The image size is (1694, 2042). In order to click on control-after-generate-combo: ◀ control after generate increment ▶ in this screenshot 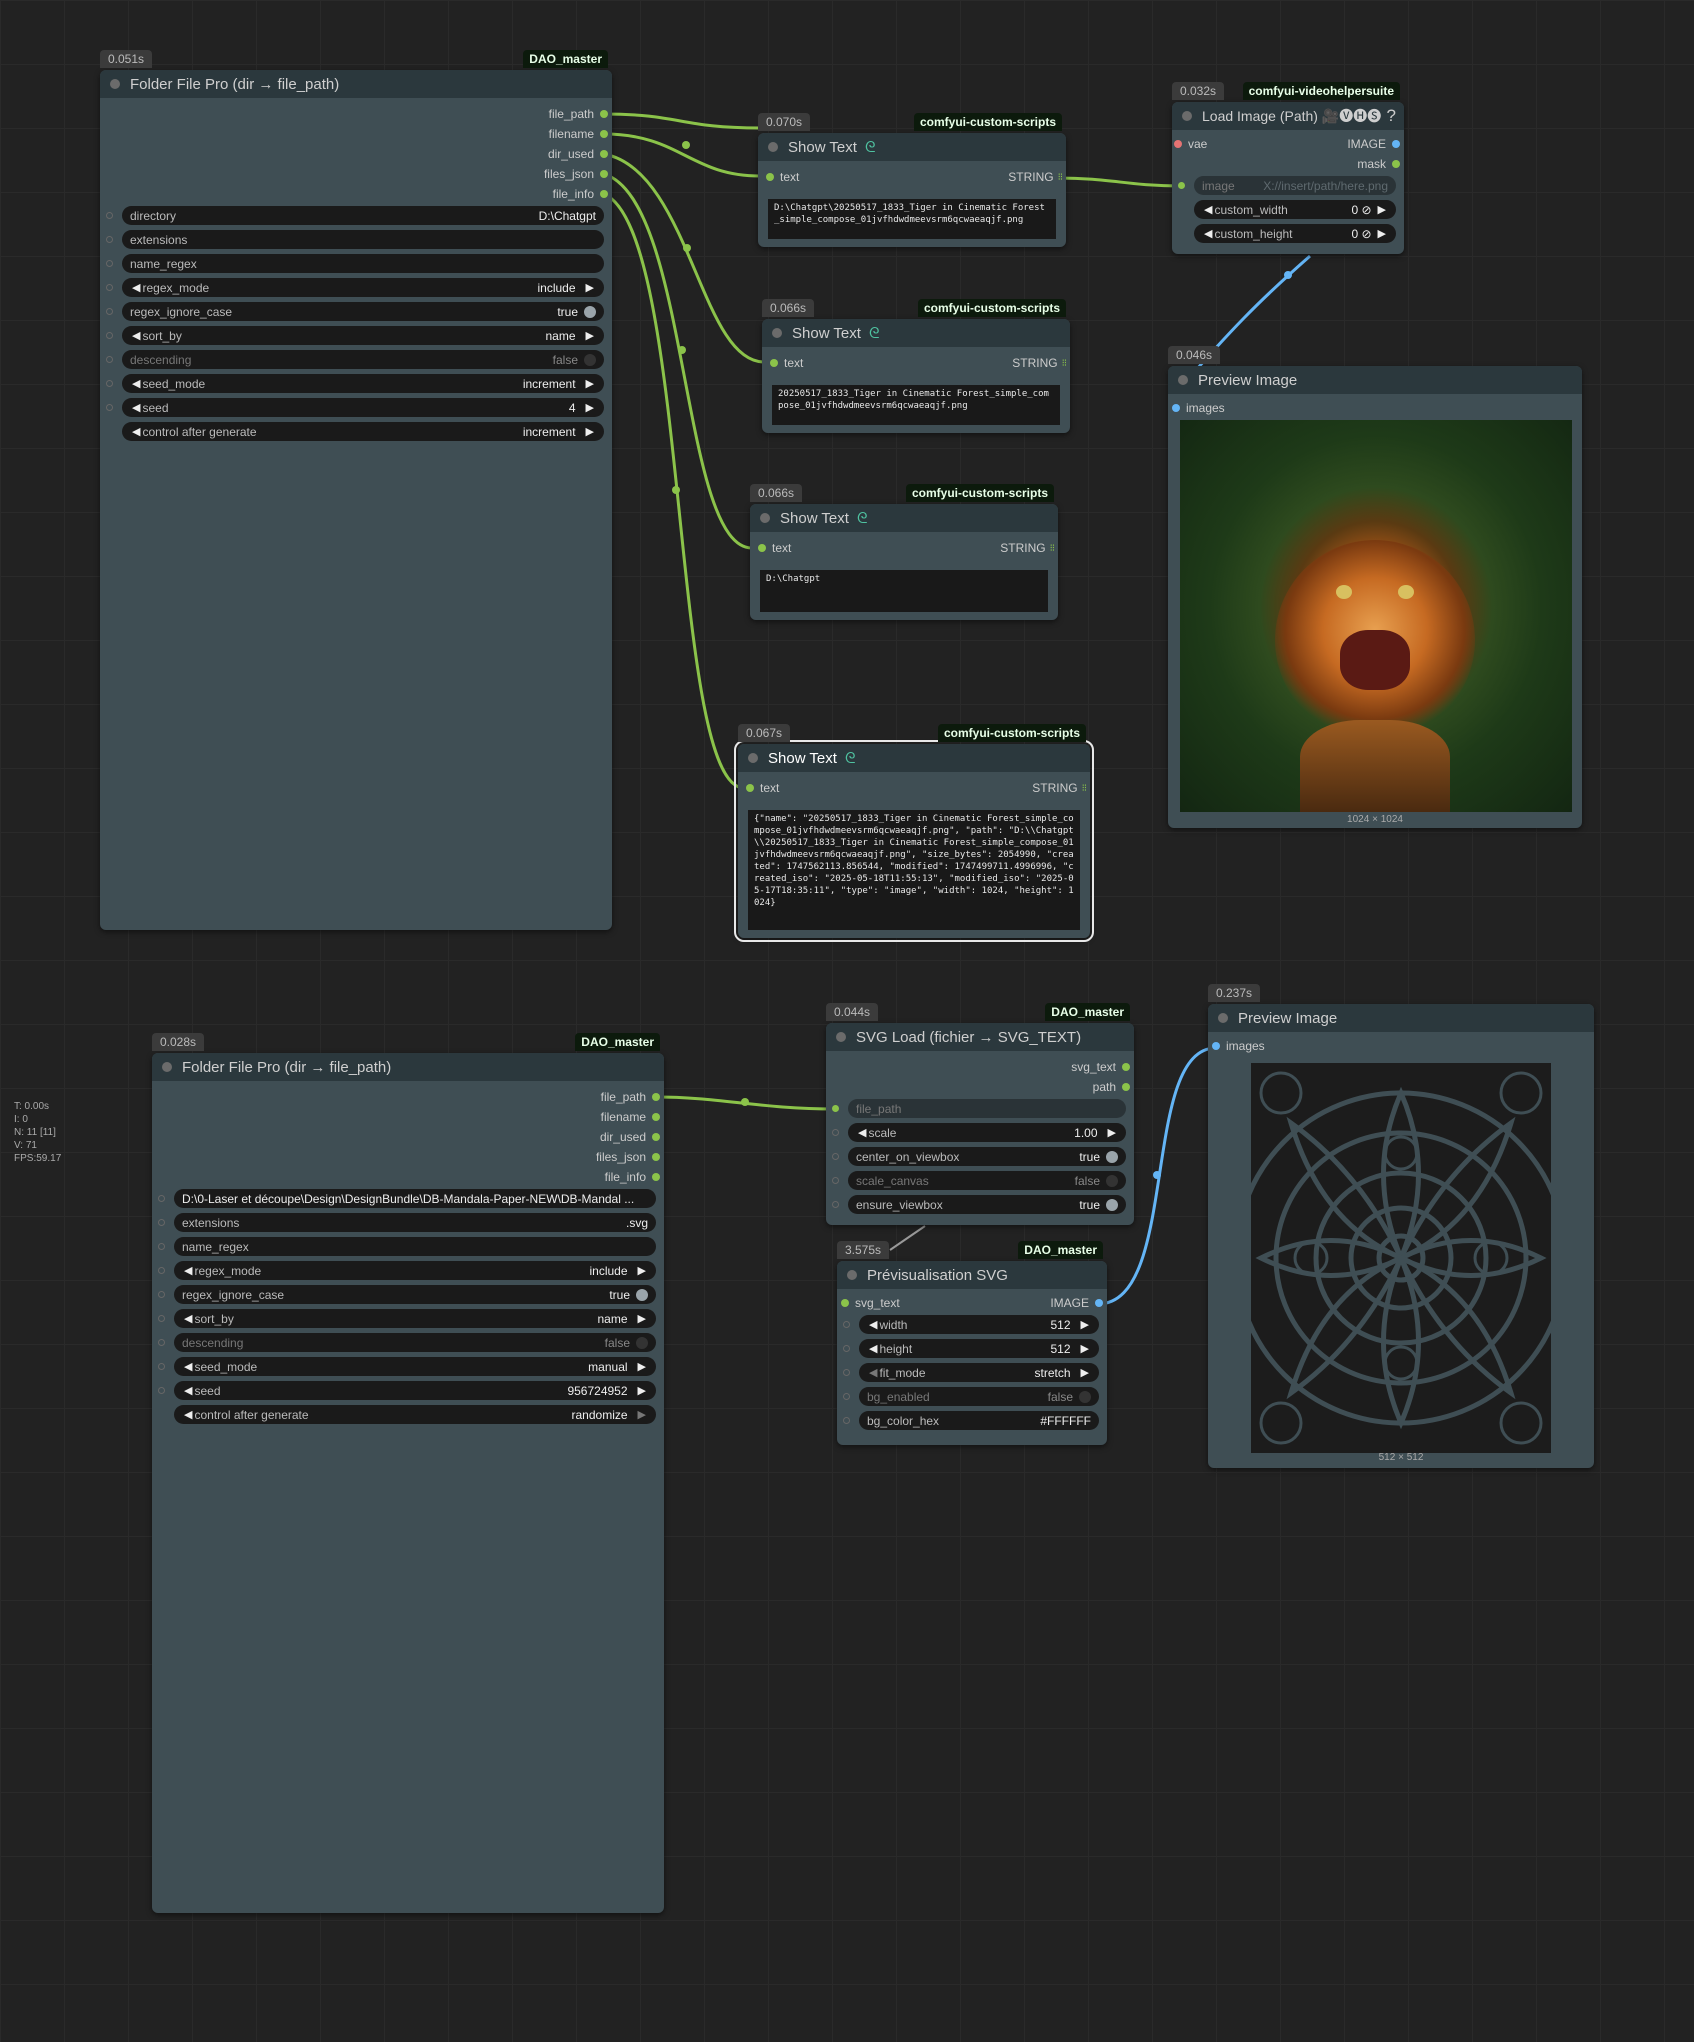, I will do `click(363, 431)`.